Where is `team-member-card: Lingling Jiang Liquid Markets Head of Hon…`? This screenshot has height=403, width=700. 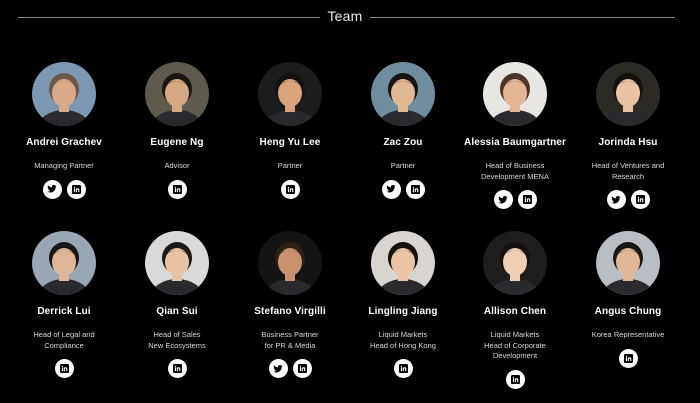
team-member-card: Lingling Jiang Liquid Markets Head of Hon… is located at coordinates (403, 304).